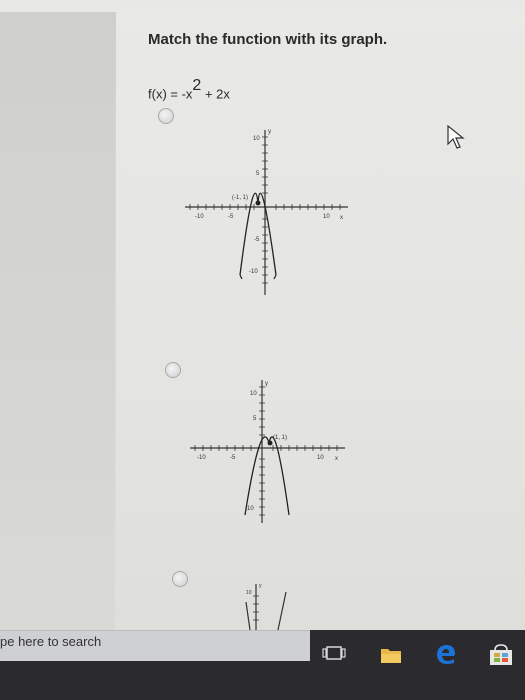 Image resolution: width=525 pixels, height=700 pixels. I want to click on option-1-graph: y x 10 5 -10 -5 10 -5 -10 (-1, 1), so click(266, 212).